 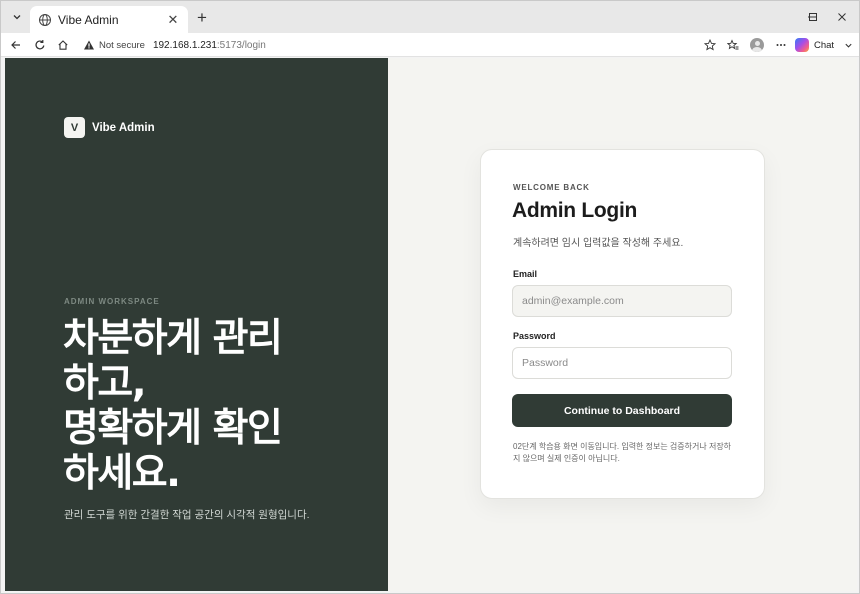 I want to click on window-close-icon, so click(x=841, y=17).